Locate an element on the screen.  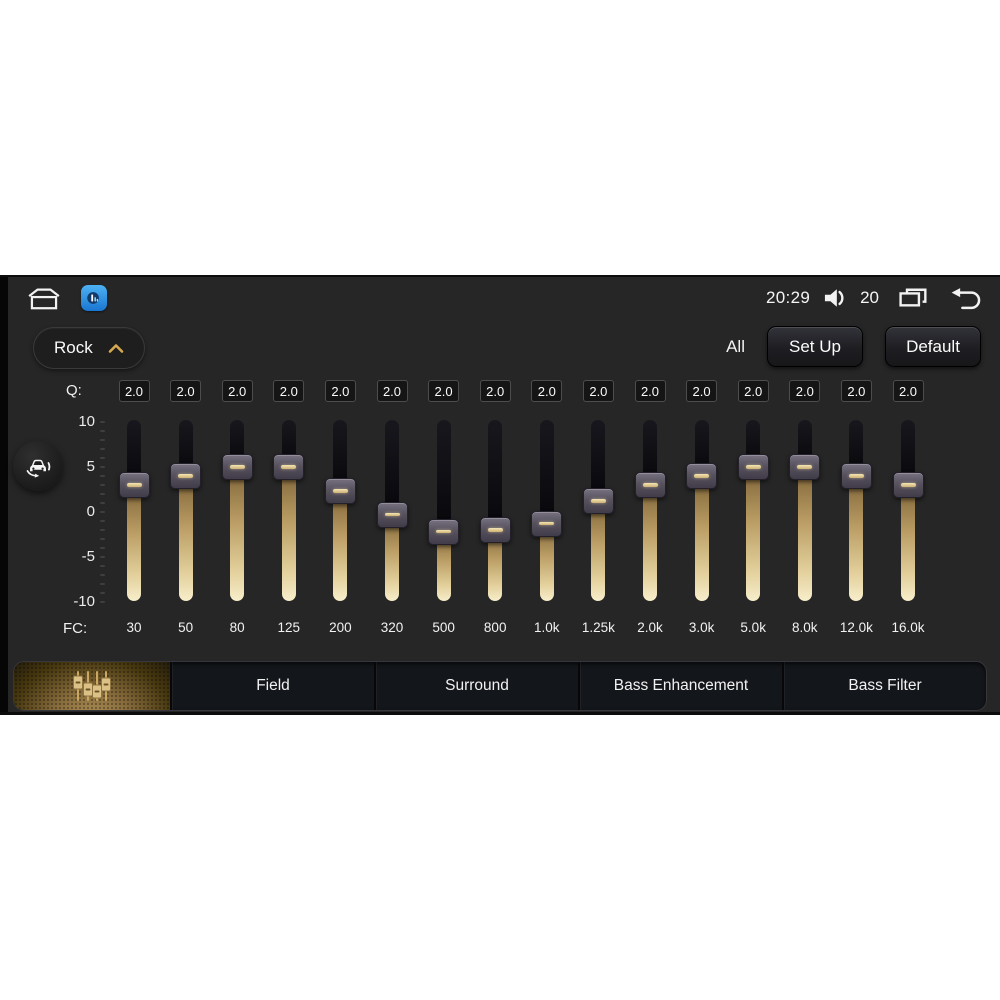
music-app-icon is located at coordinates (94, 298).